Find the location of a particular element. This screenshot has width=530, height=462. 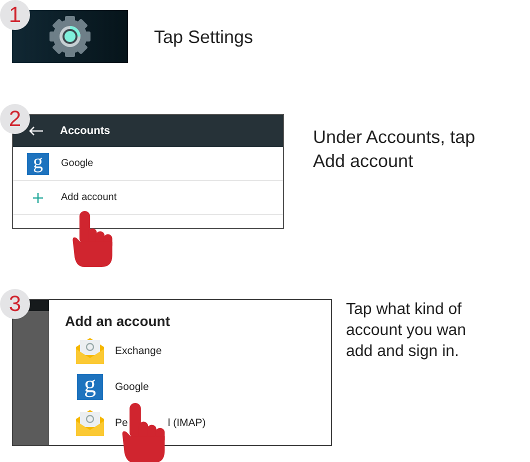

step-instruction: Under Accounts, tap Add account is located at coordinates (394, 149).